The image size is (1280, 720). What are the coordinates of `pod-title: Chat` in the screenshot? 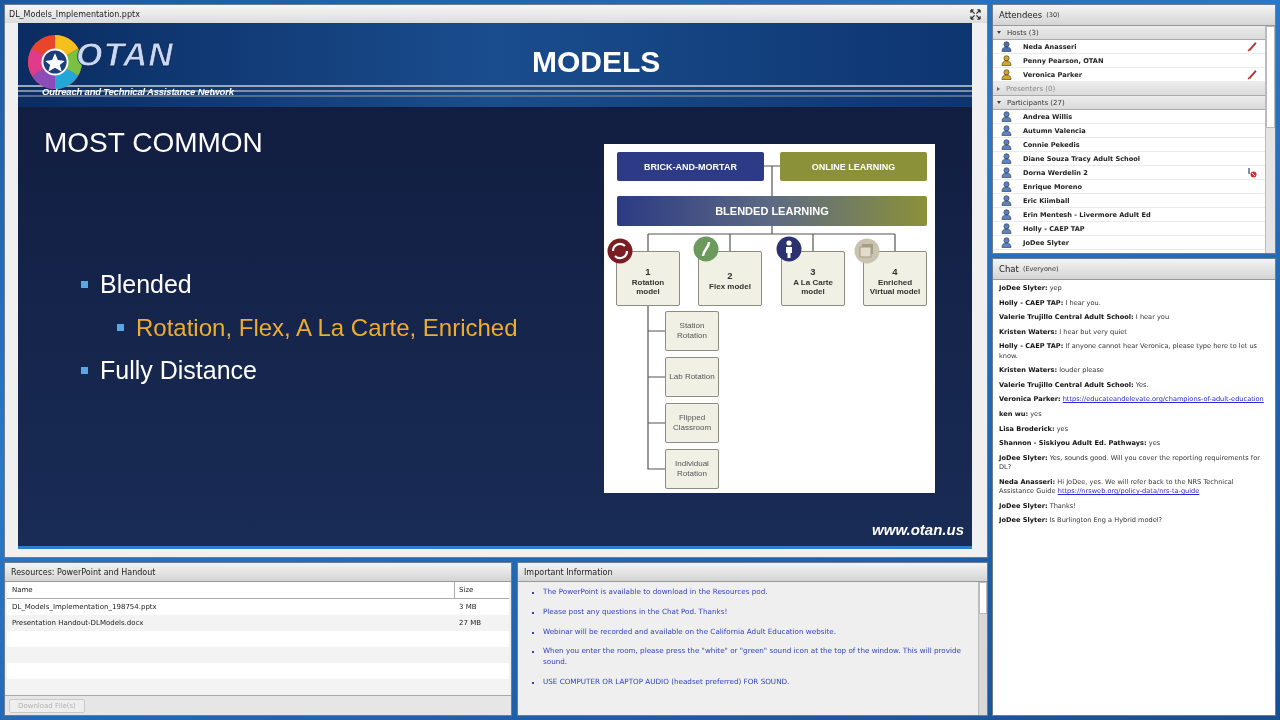 It's located at (1009, 269).